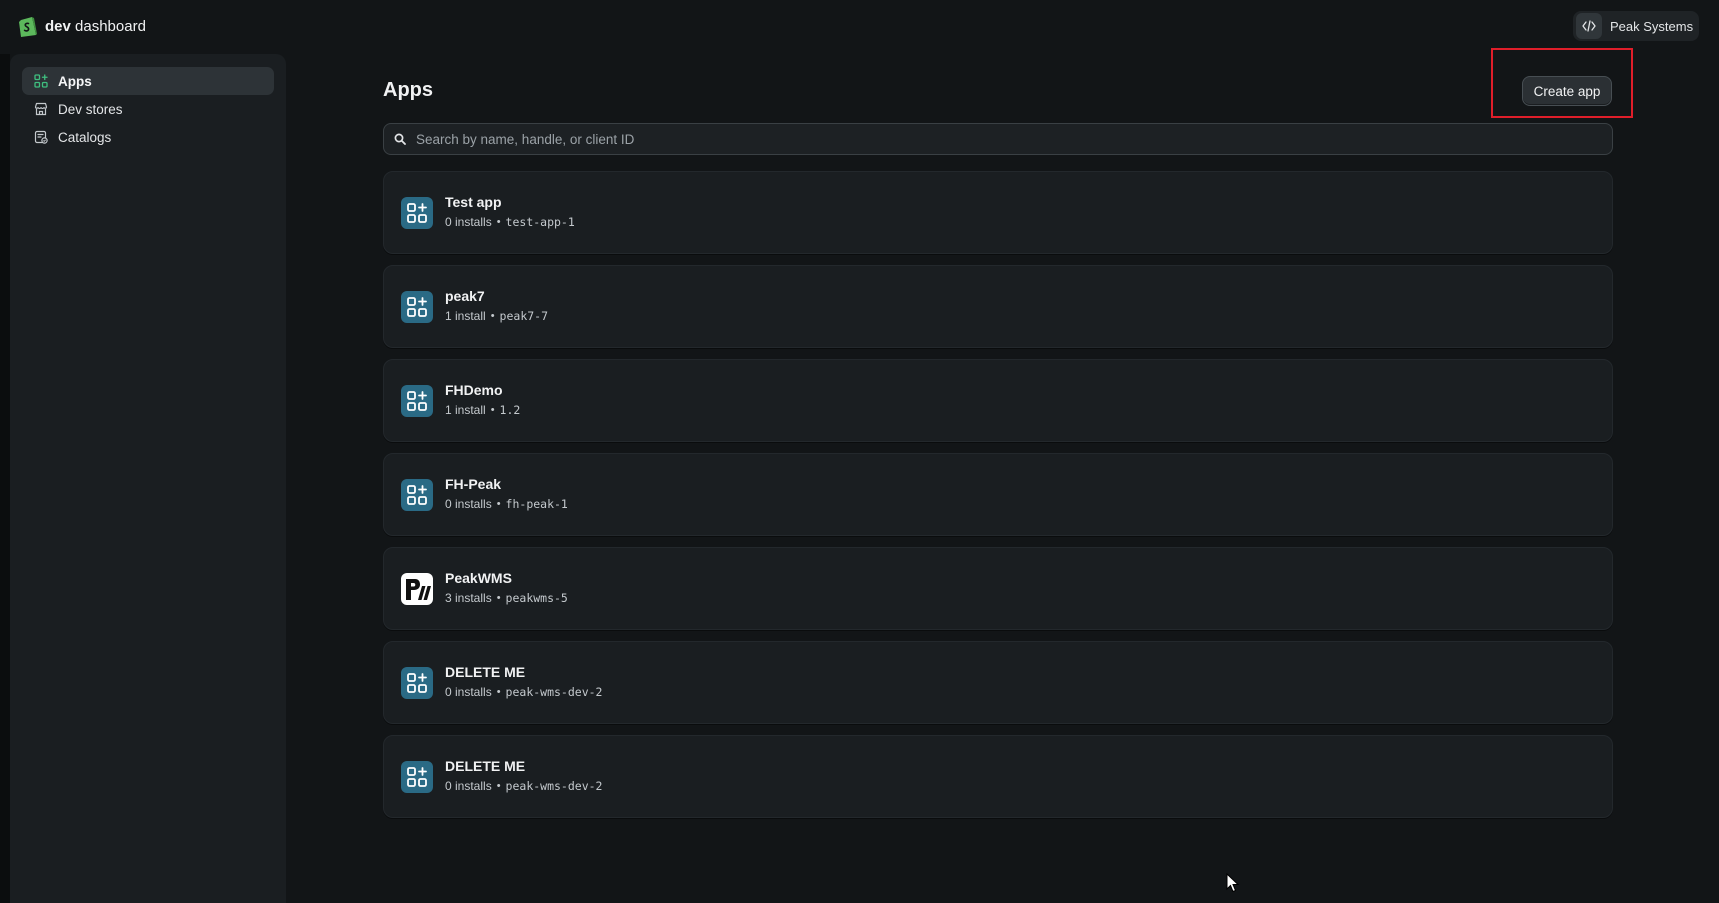  I want to click on search-input, so click(1006, 139).